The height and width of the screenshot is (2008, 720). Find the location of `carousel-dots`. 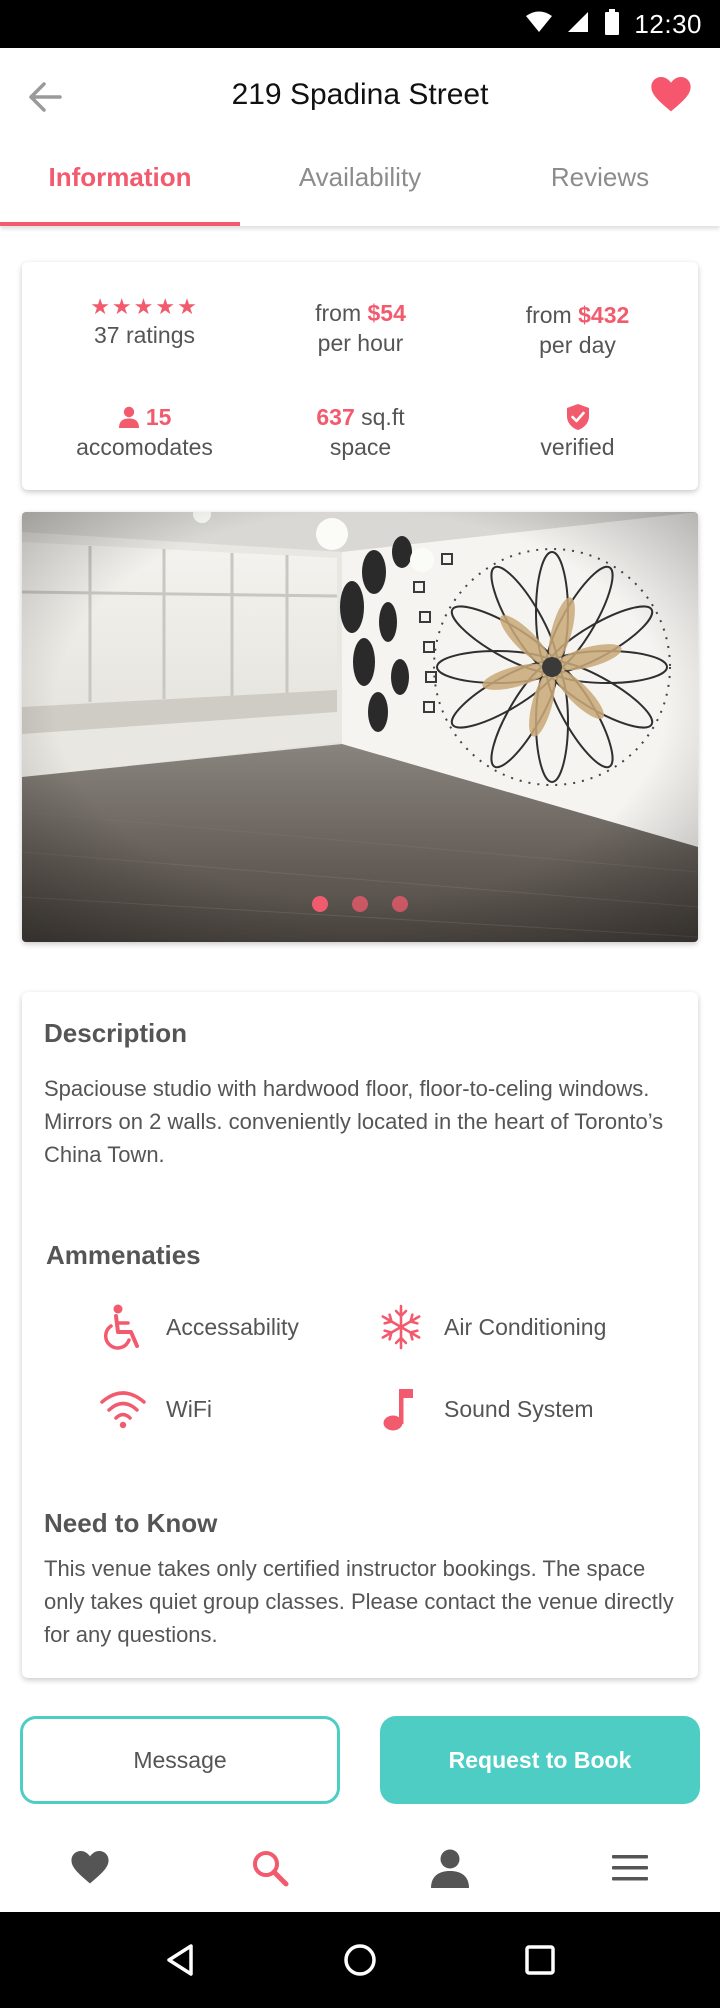

carousel-dots is located at coordinates (360, 904).